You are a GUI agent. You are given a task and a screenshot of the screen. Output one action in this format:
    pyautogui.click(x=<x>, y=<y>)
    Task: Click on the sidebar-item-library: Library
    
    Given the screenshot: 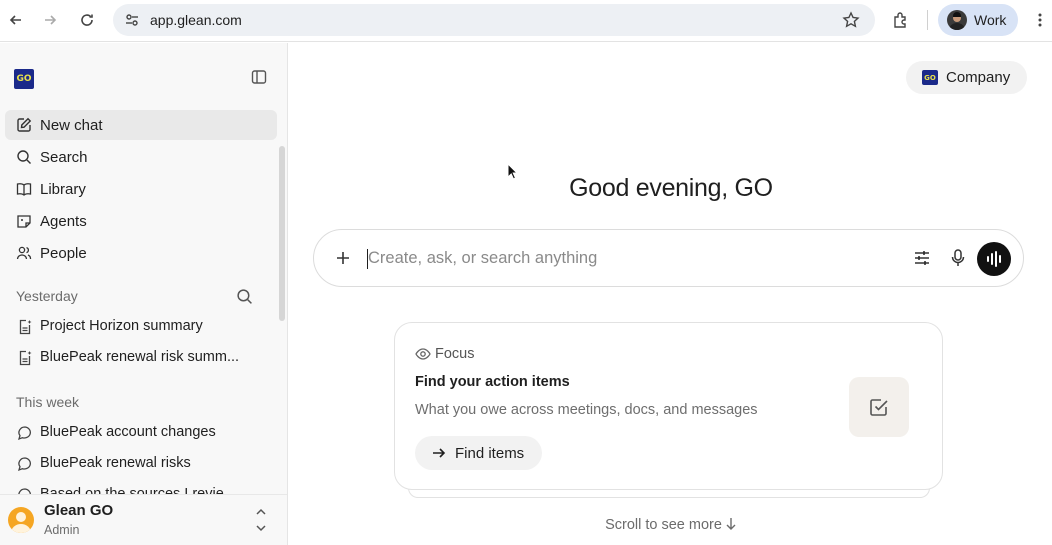 What is the action you would take?
    pyautogui.click(x=141, y=189)
    